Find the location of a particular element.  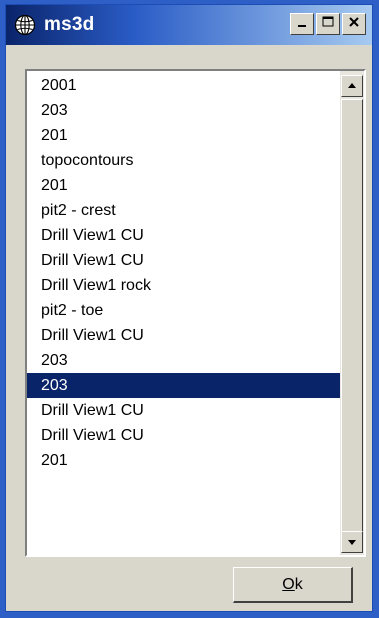

arrow-up-icon is located at coordinates (352, 86).